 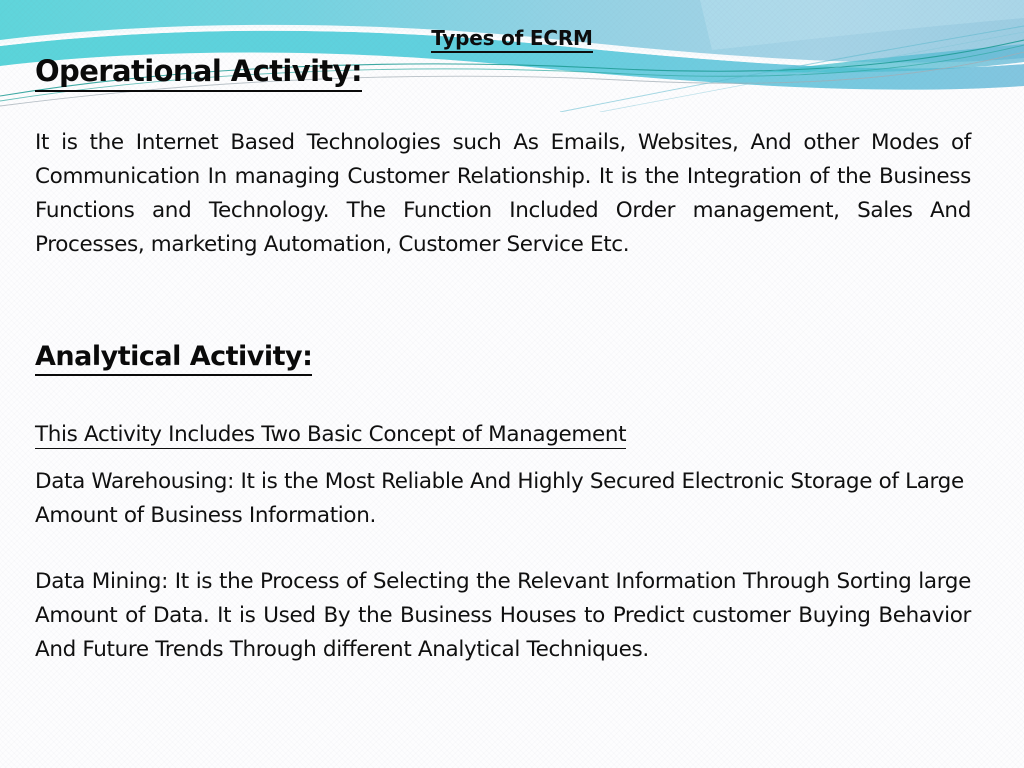 I want to click on heading-operational-activity: Operational Activity:, so click(x=199, y=73).